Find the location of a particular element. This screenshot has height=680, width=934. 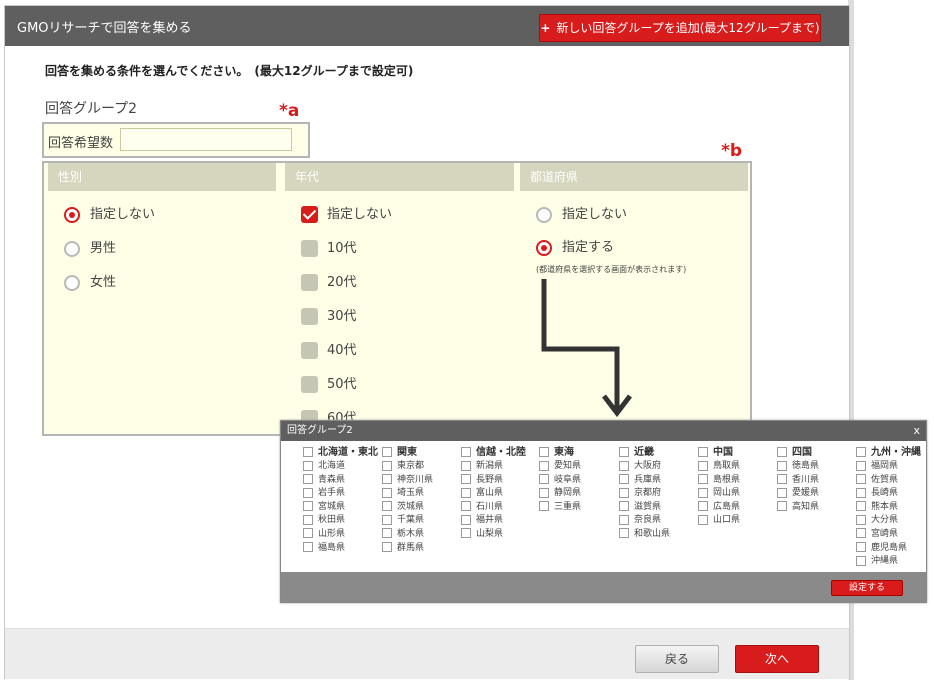

region-header-checkbox: 信越・北陸 is located at coordinates (493, 453).